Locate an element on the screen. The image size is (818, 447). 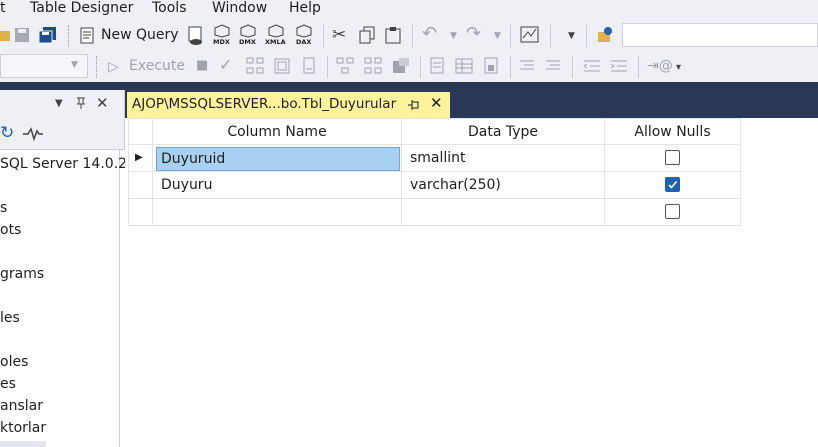
decrease-indent-icon is located at coordinates (592, 66).